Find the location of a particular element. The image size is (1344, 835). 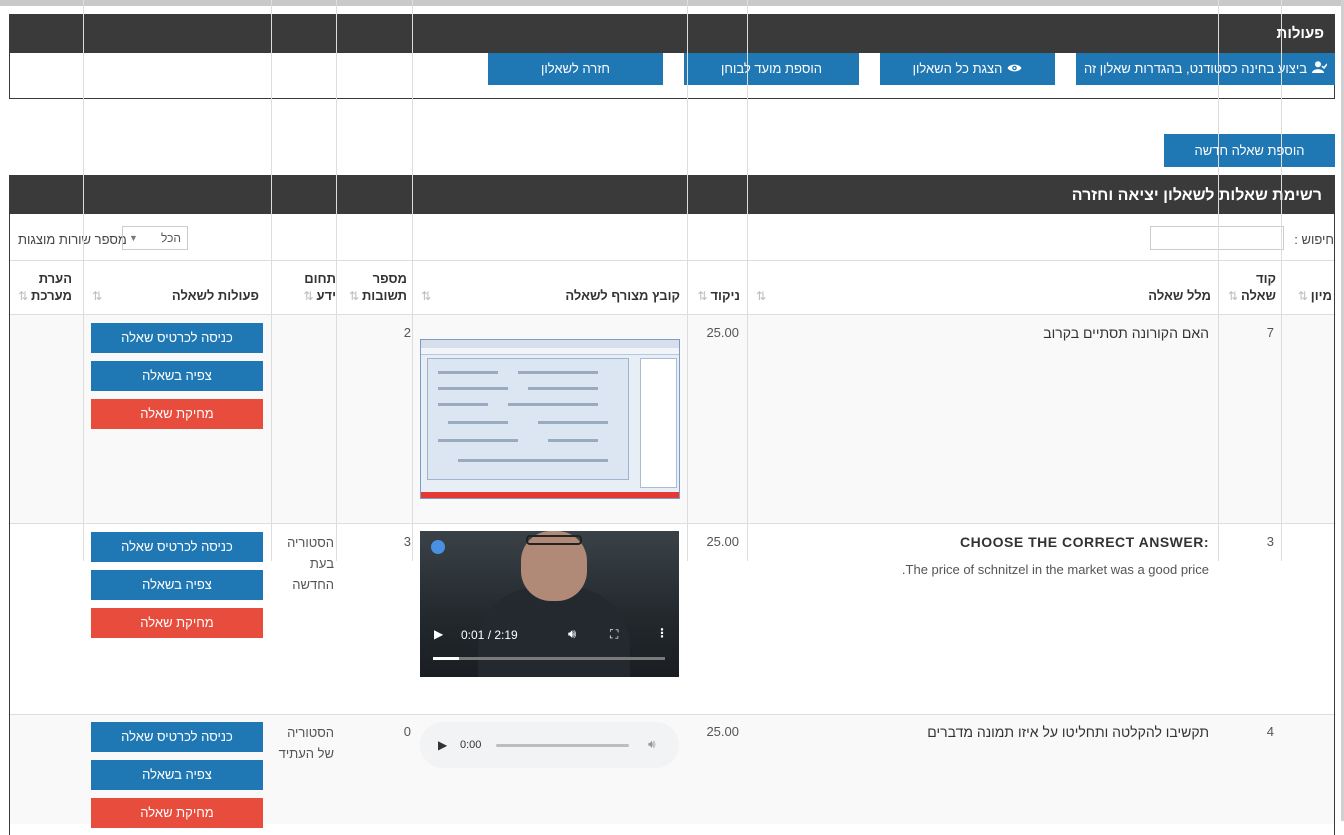

question-code: 4 is located at coordinates (1270, 731).